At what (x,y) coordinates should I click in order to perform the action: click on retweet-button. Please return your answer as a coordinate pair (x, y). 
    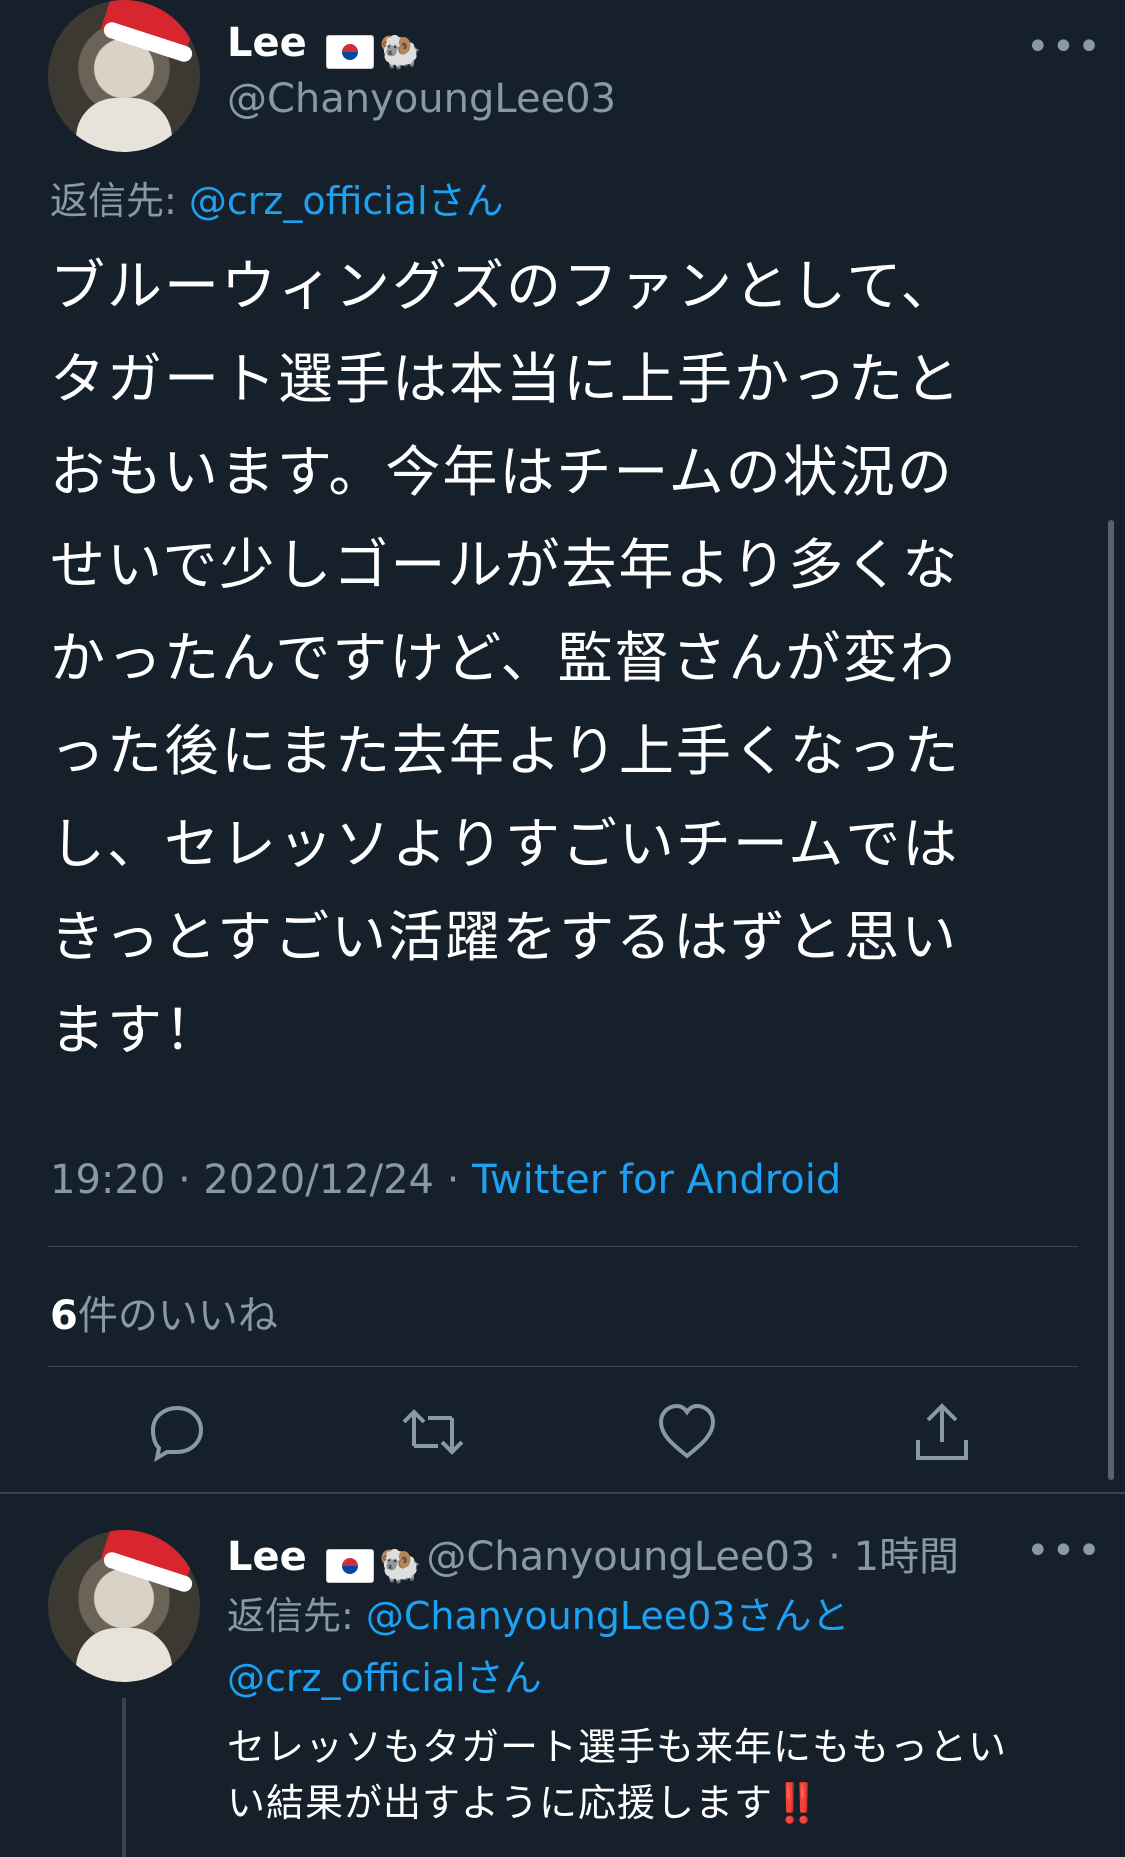
    Looking at the image, I should click on (433, 1434).